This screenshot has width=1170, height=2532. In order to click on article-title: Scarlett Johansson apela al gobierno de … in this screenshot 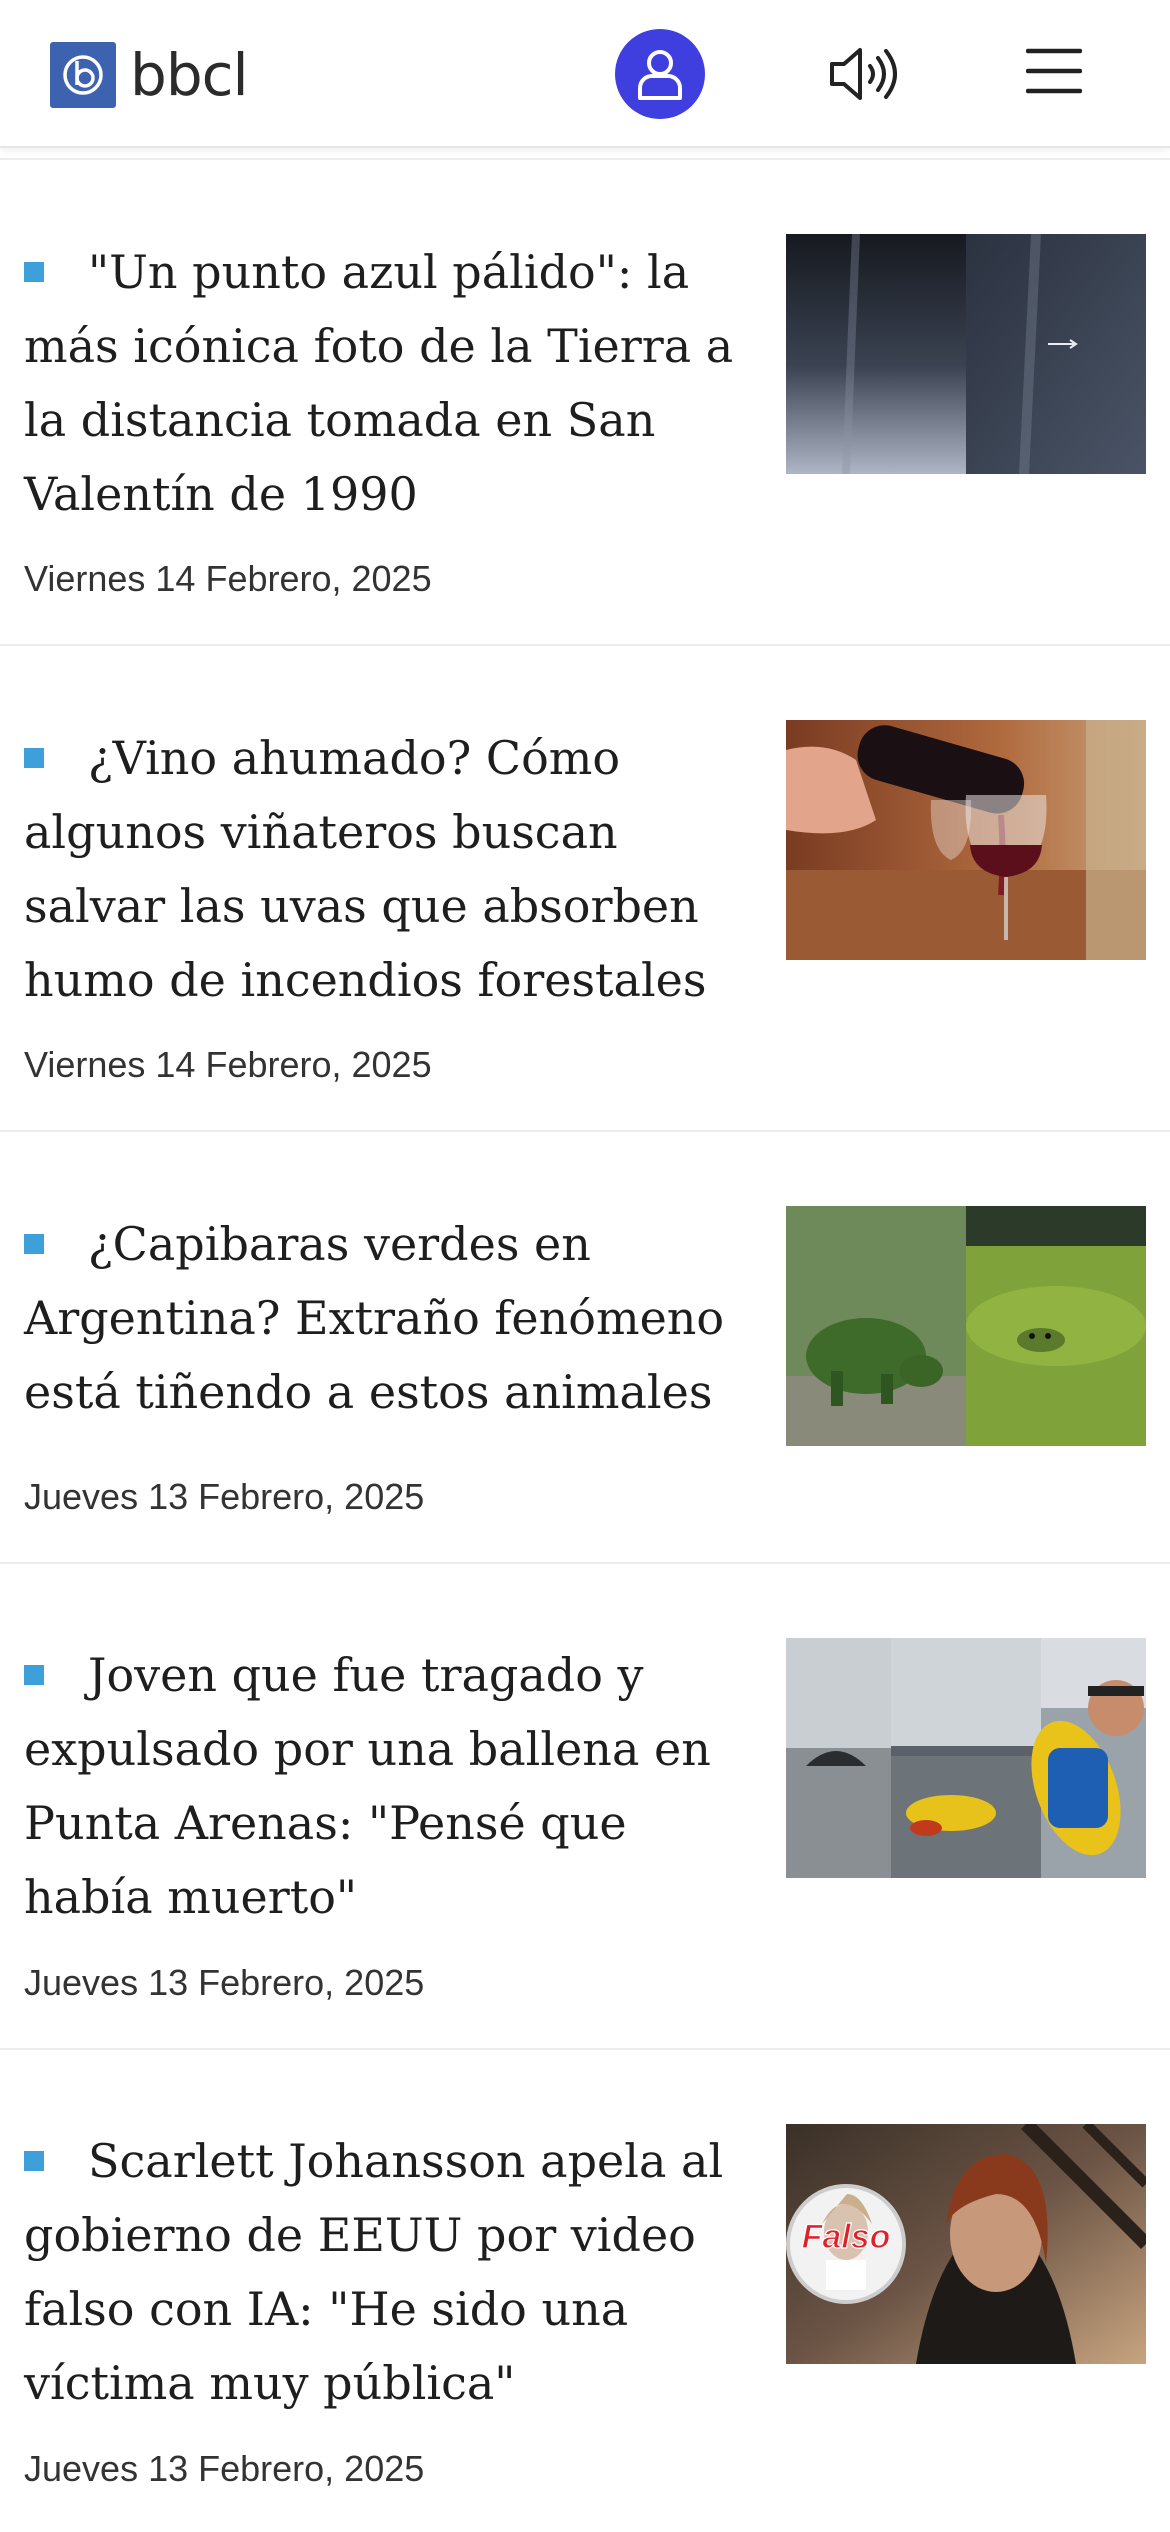, I will do `click(373, 2272)`.